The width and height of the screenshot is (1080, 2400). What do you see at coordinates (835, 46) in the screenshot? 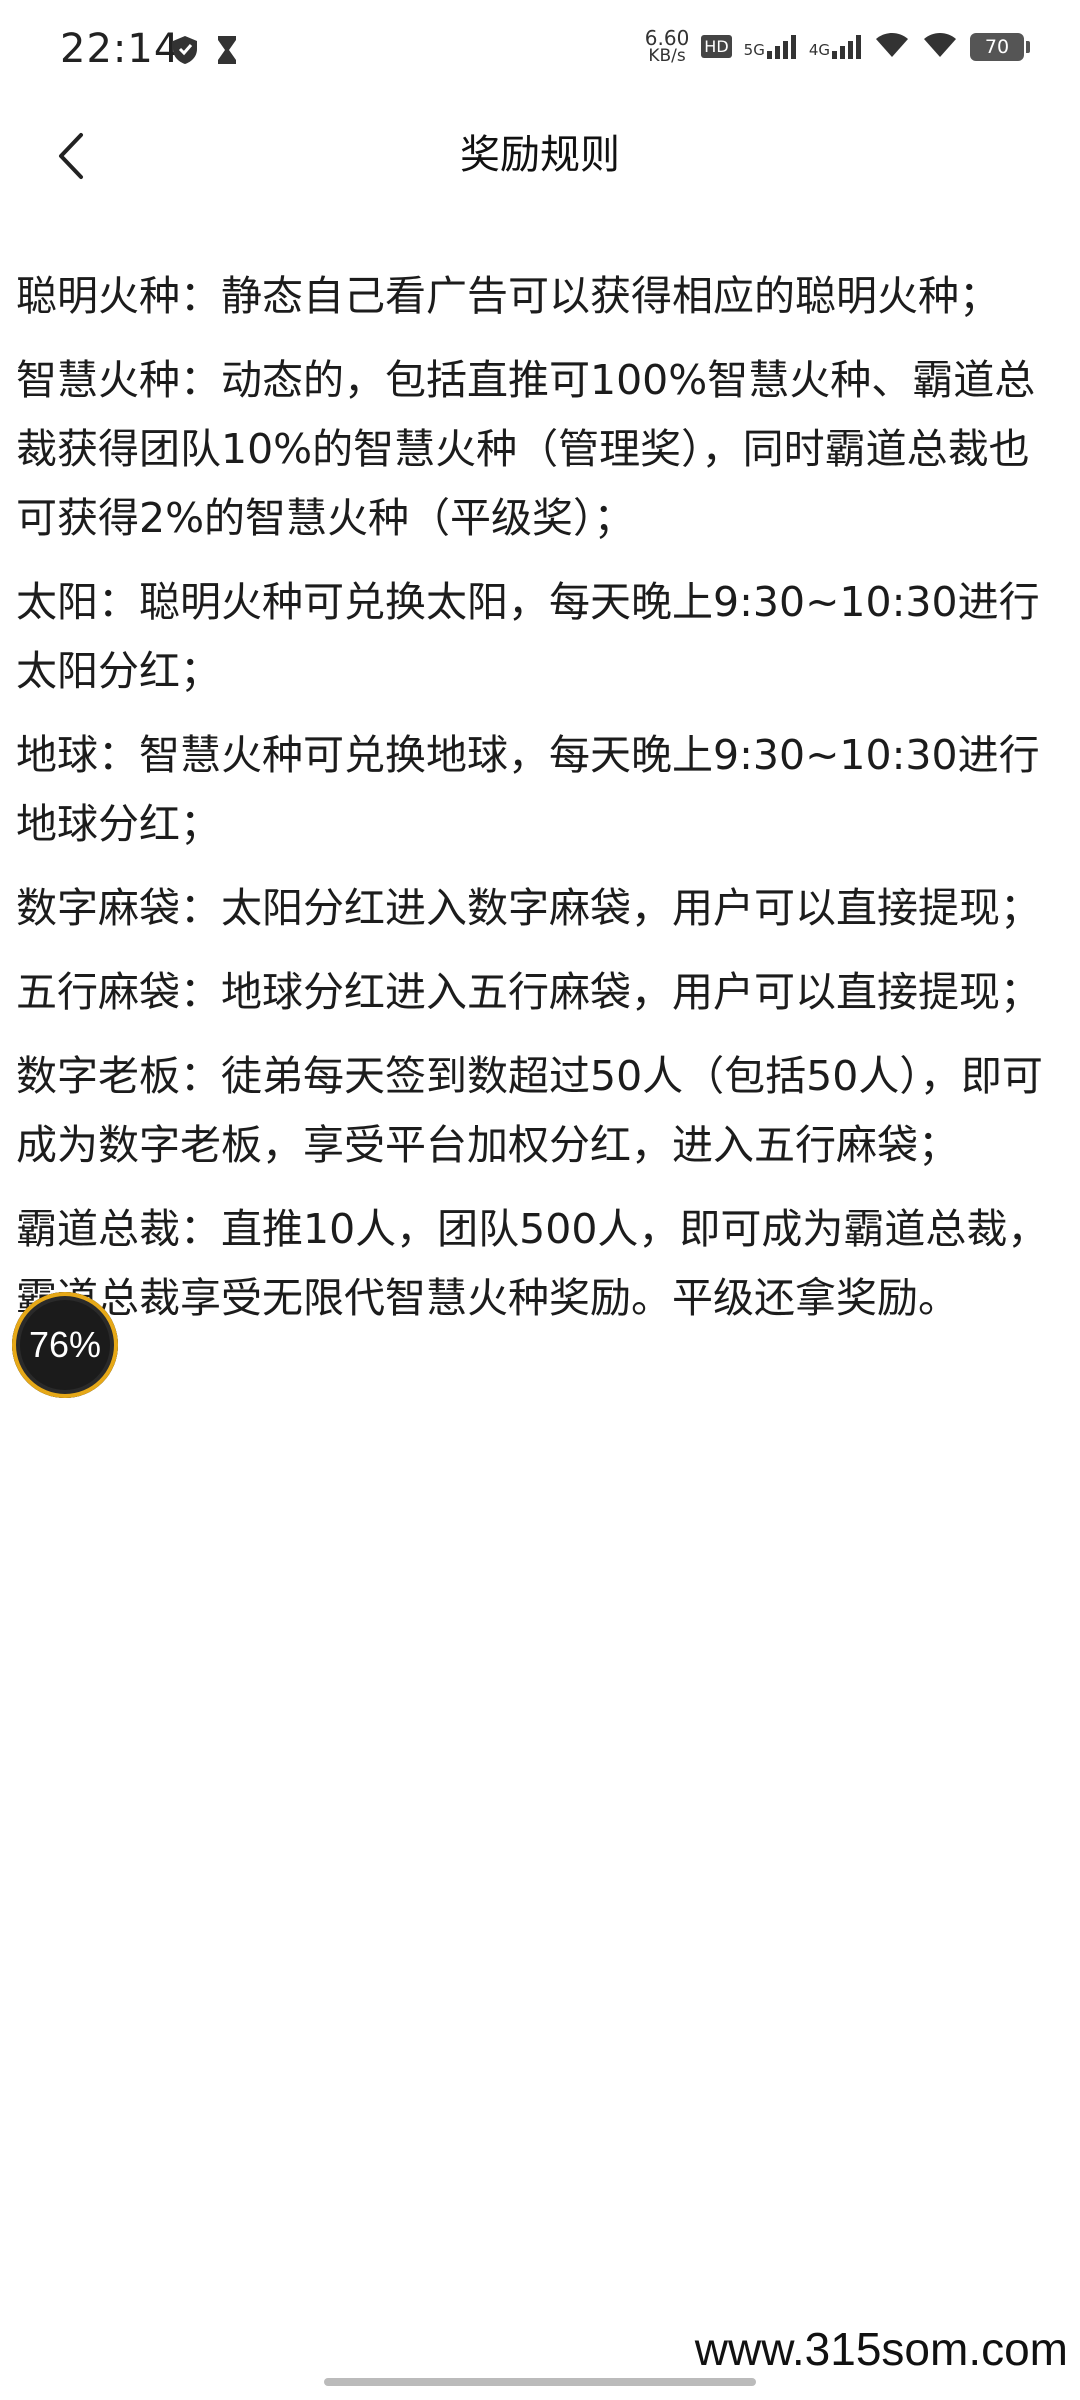
I see `signal-icon: 4G` at bounding box center [835, 46].